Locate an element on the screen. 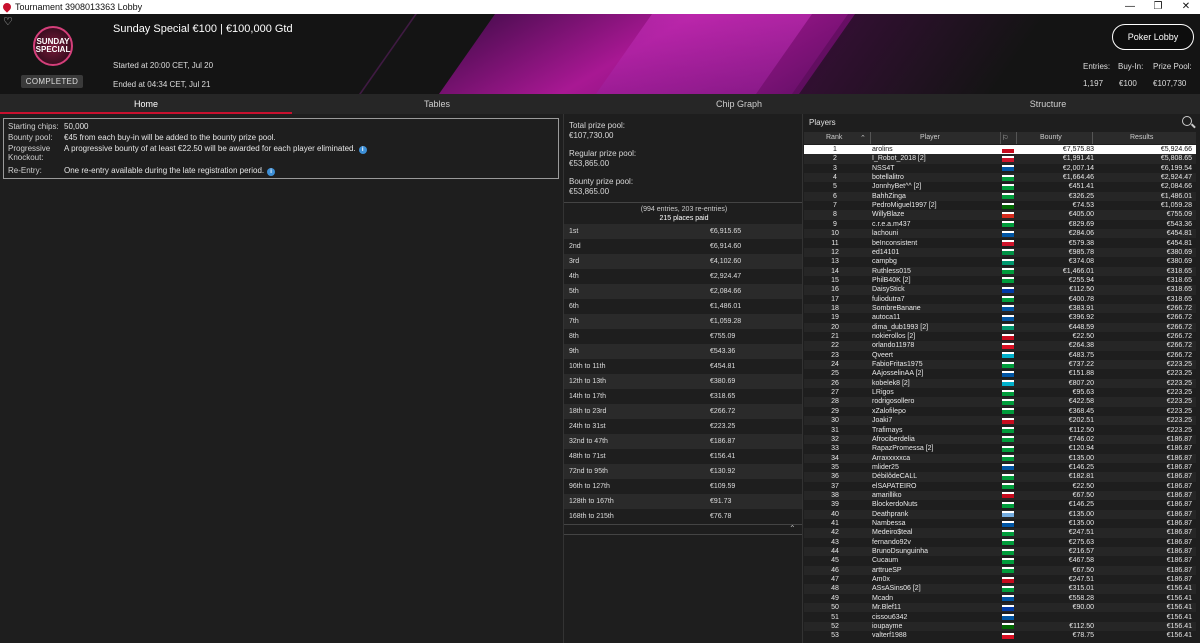 The image size is (1200, 643). player-name: Am0x is located at coordinates (881, 580).